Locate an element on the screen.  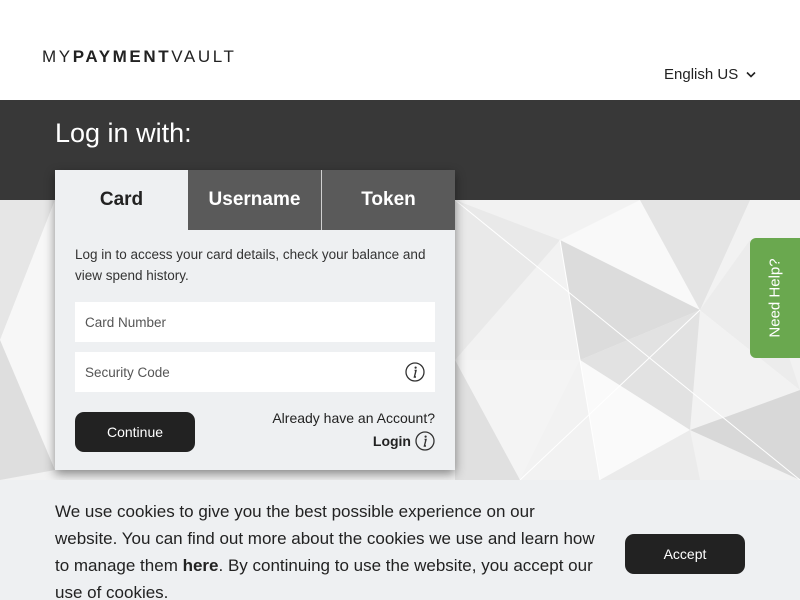
login-link: Login is located at coordinates (404, 441).